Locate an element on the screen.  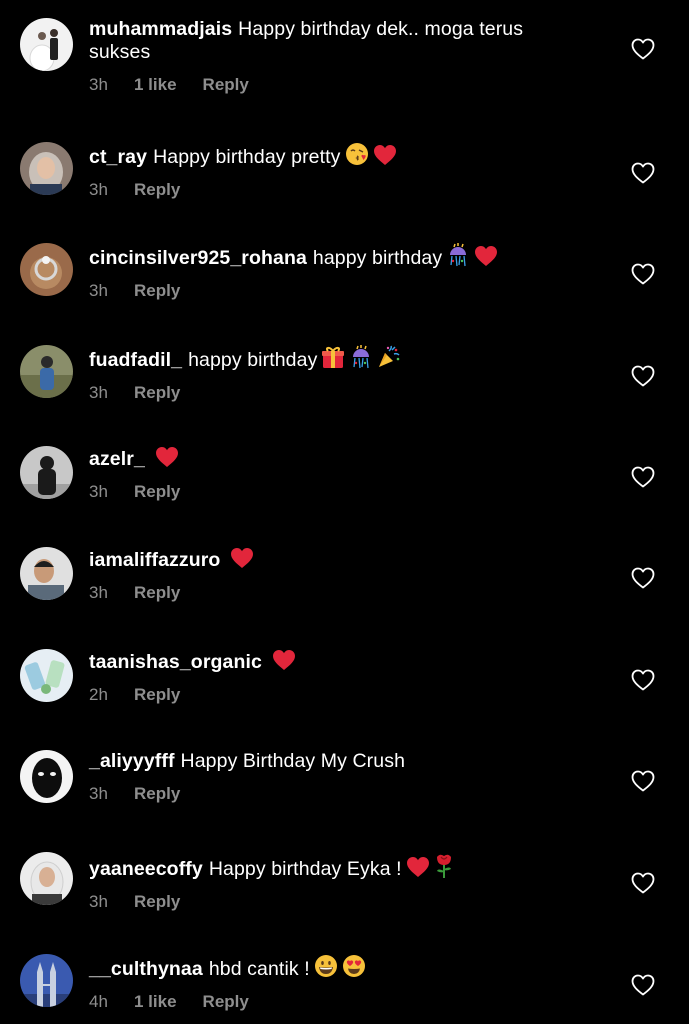
comment-meta: 3h 1 like Reply is located at coordinates (329, 85).